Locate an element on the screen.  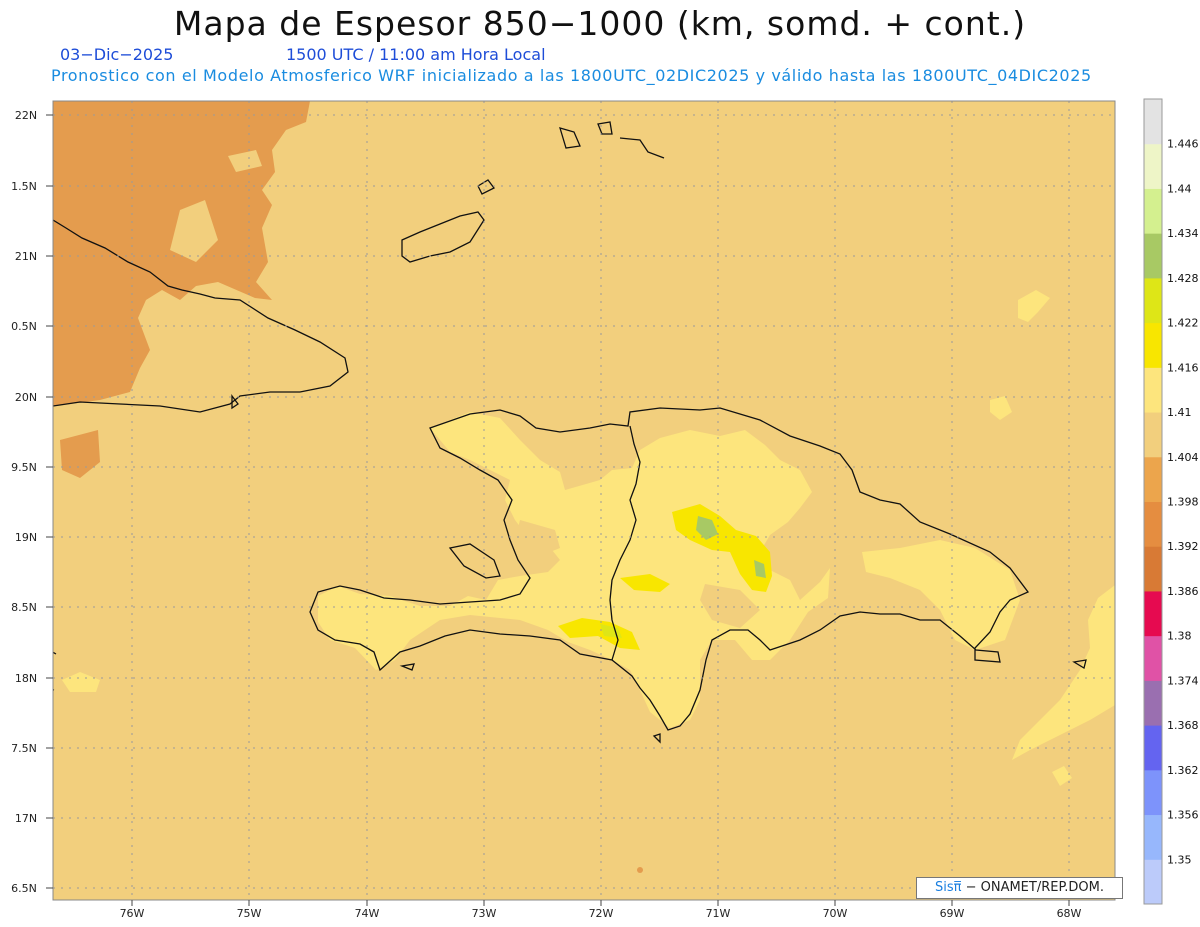
credit-brand: Sisπ̅ is located at coordinates (948, 887).